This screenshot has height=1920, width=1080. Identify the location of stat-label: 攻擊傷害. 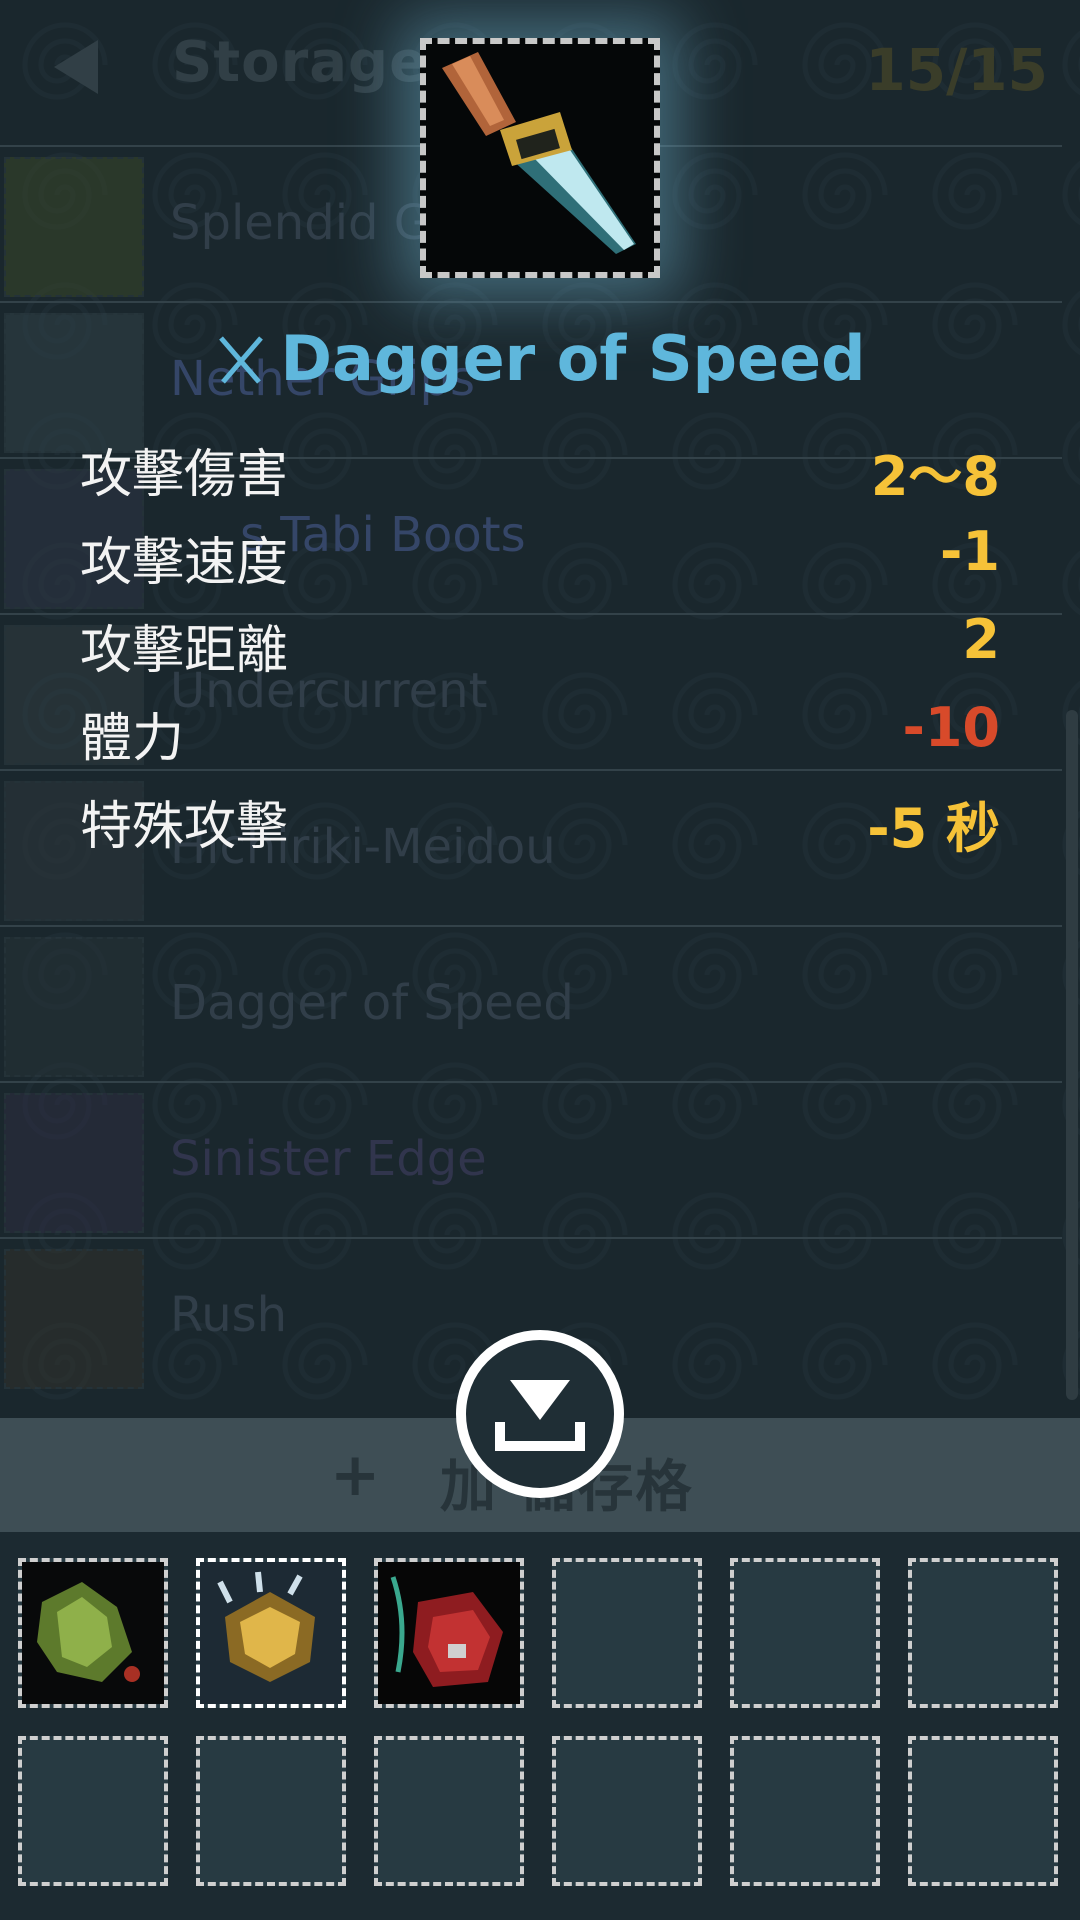
(184, 475).